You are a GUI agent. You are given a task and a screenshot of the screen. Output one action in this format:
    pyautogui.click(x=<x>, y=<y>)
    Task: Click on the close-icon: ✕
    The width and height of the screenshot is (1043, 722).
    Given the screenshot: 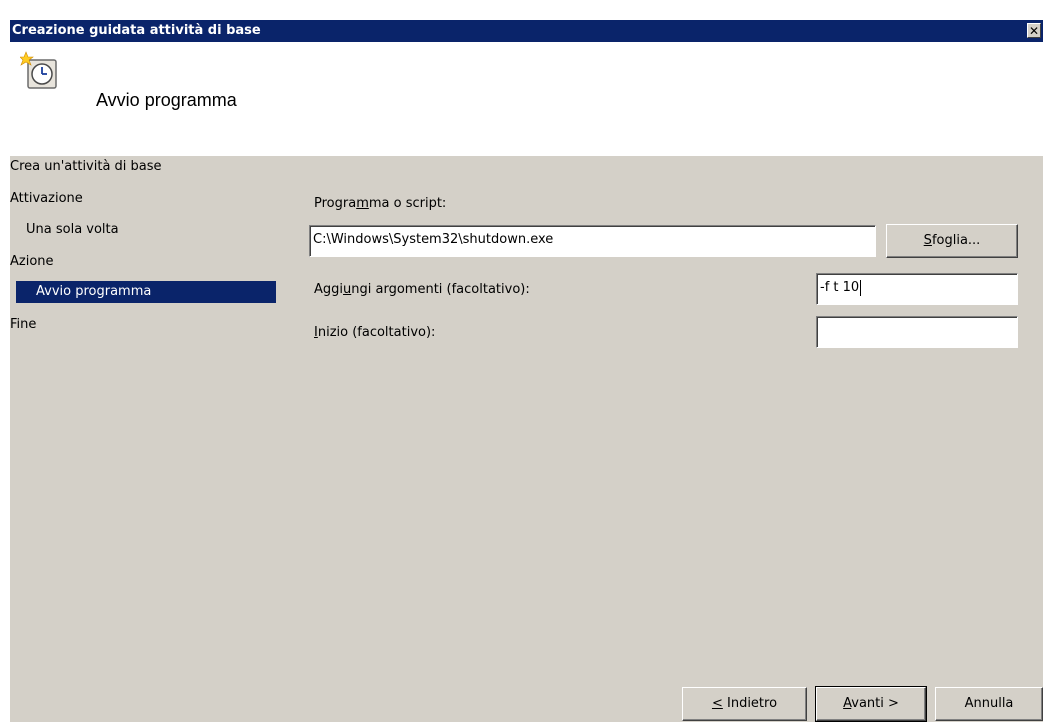 What is the action you would take?
    pyautogui.click(x=1034, y=31)
    